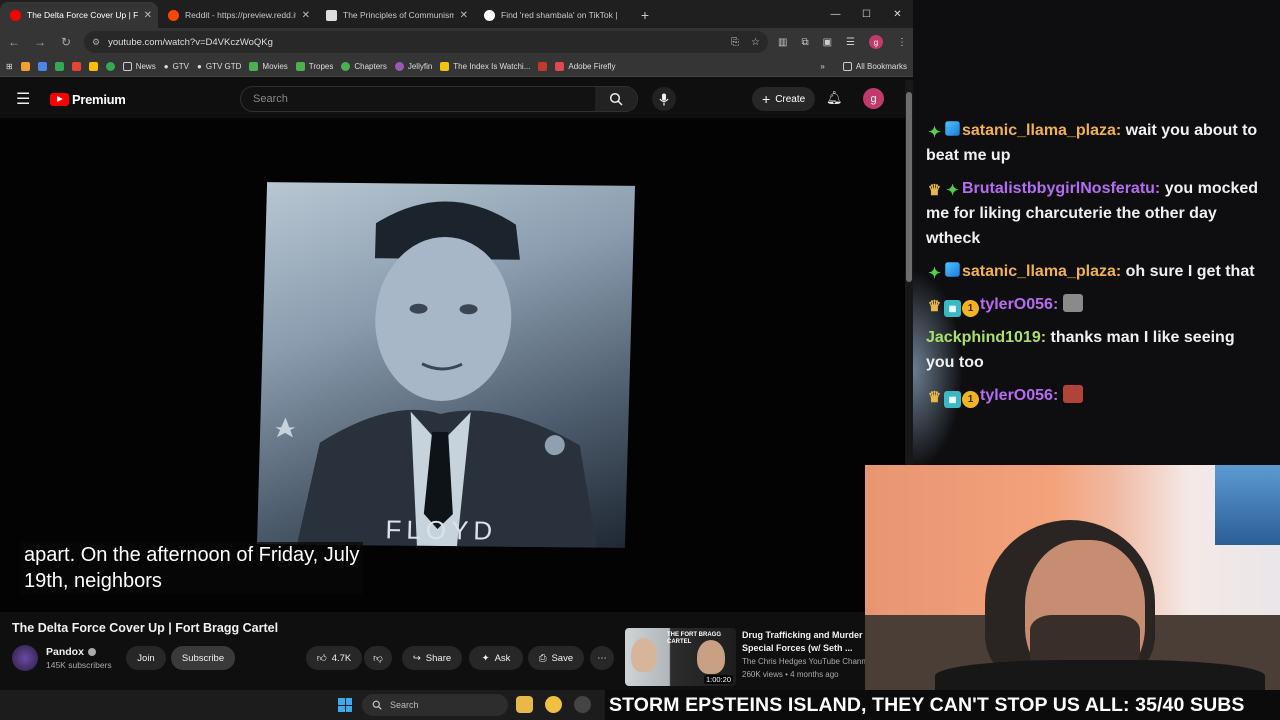  I want to click on save-label: Save, so click(562, 658).